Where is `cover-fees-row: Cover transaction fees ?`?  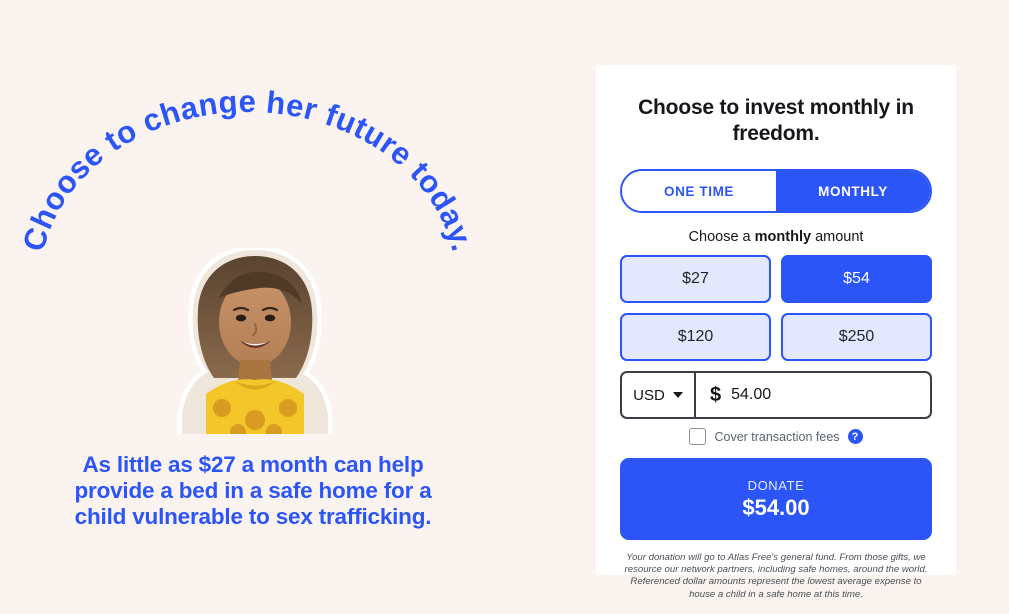
cover-fees-row: Cover transaction fees ? is located at coordinates (776, 436).